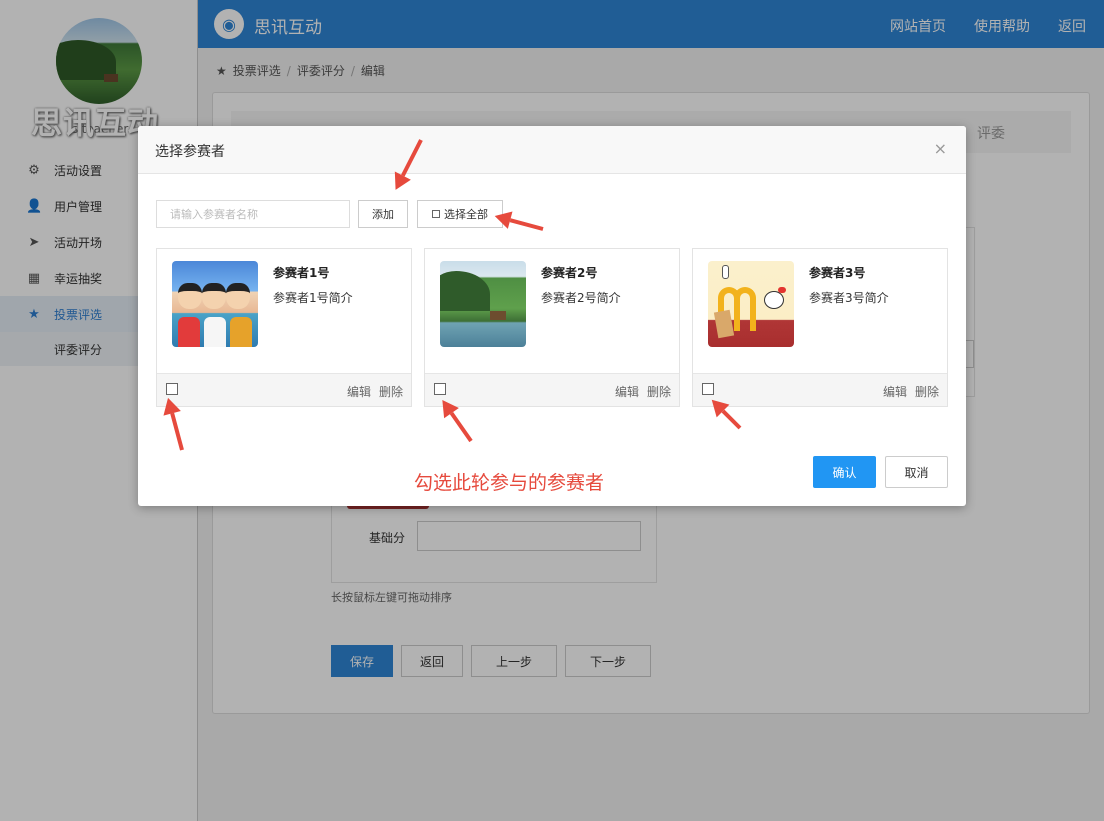 The image size is (1104, 821). I want to click on contestant-card: 参赛者2号 参赛者2号简介 编辑 删除, so click(552, 327).